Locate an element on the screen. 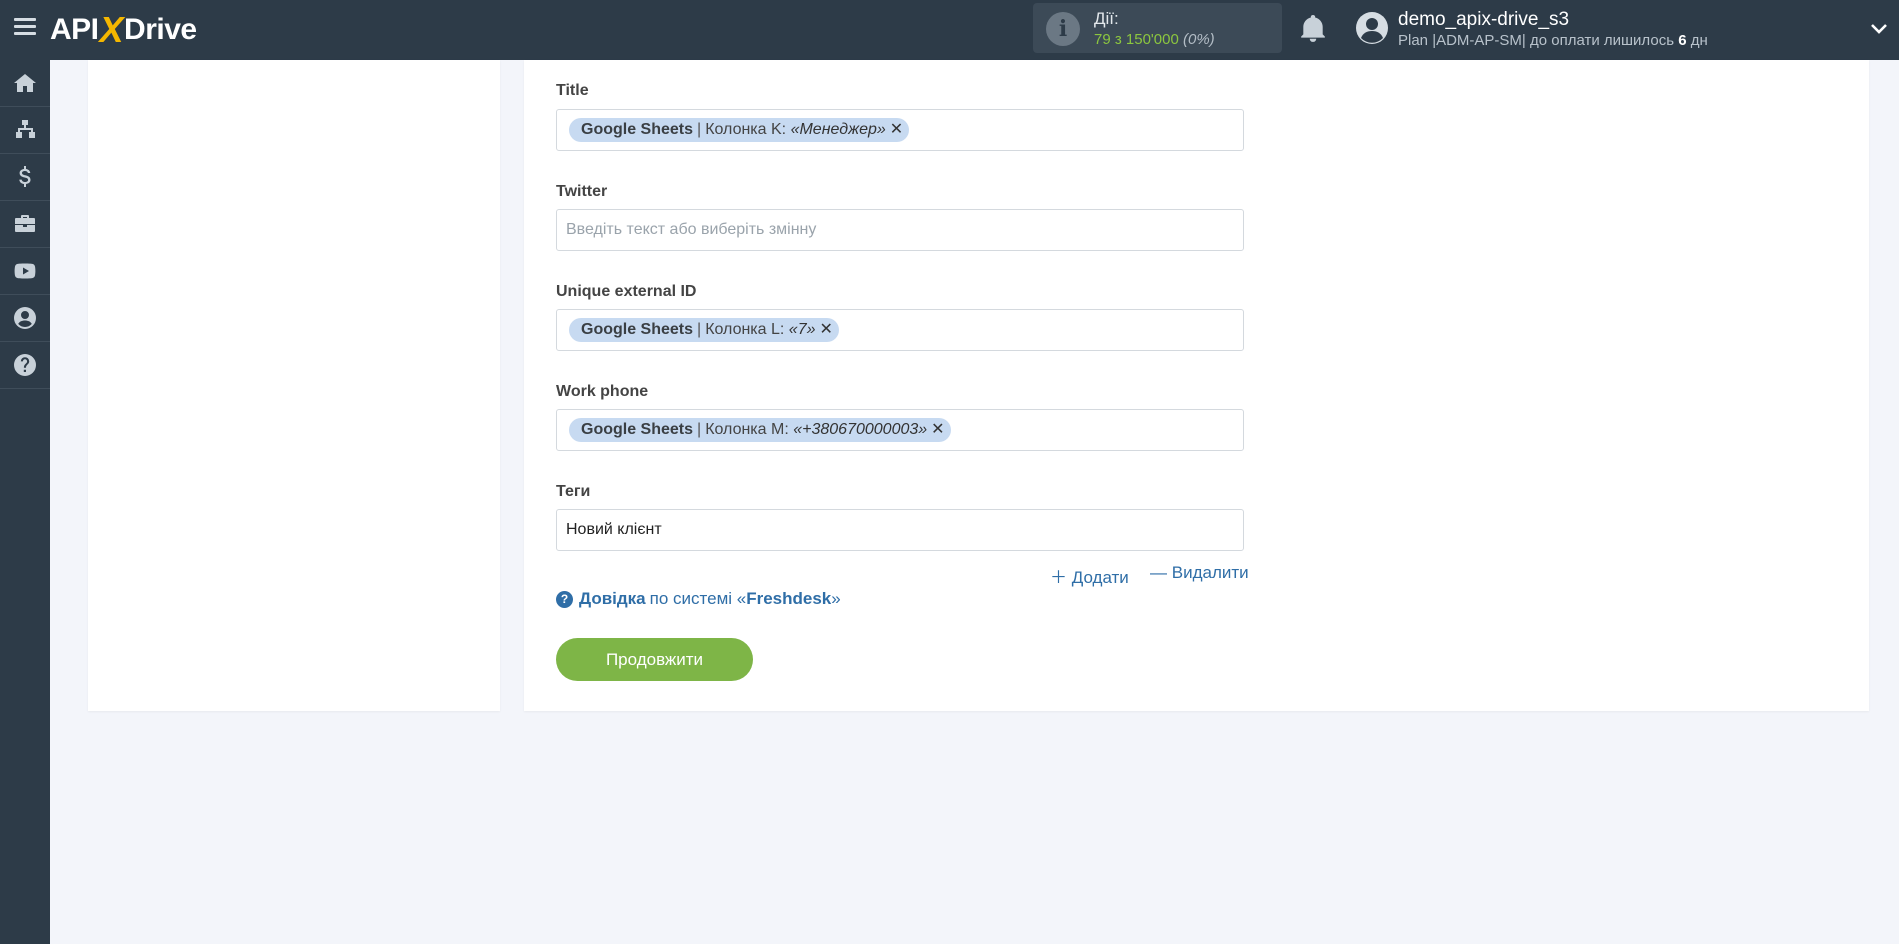  unique-id-label: Unique external ID is located at coordinates (626, 291).